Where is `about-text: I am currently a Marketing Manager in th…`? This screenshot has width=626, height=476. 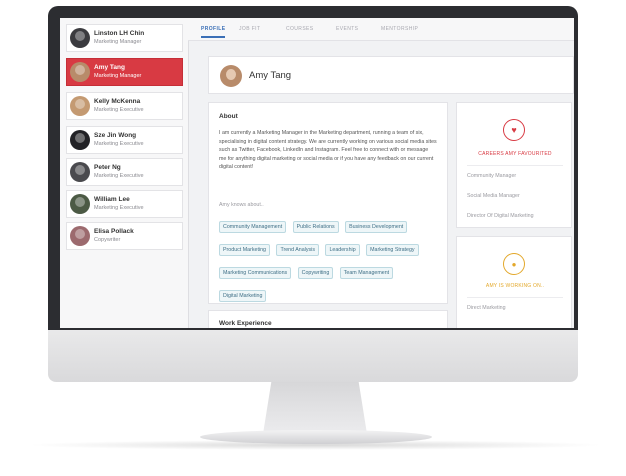
about-text: I am currently a Marketing Manager in th… is located at coordinates (328, 150).